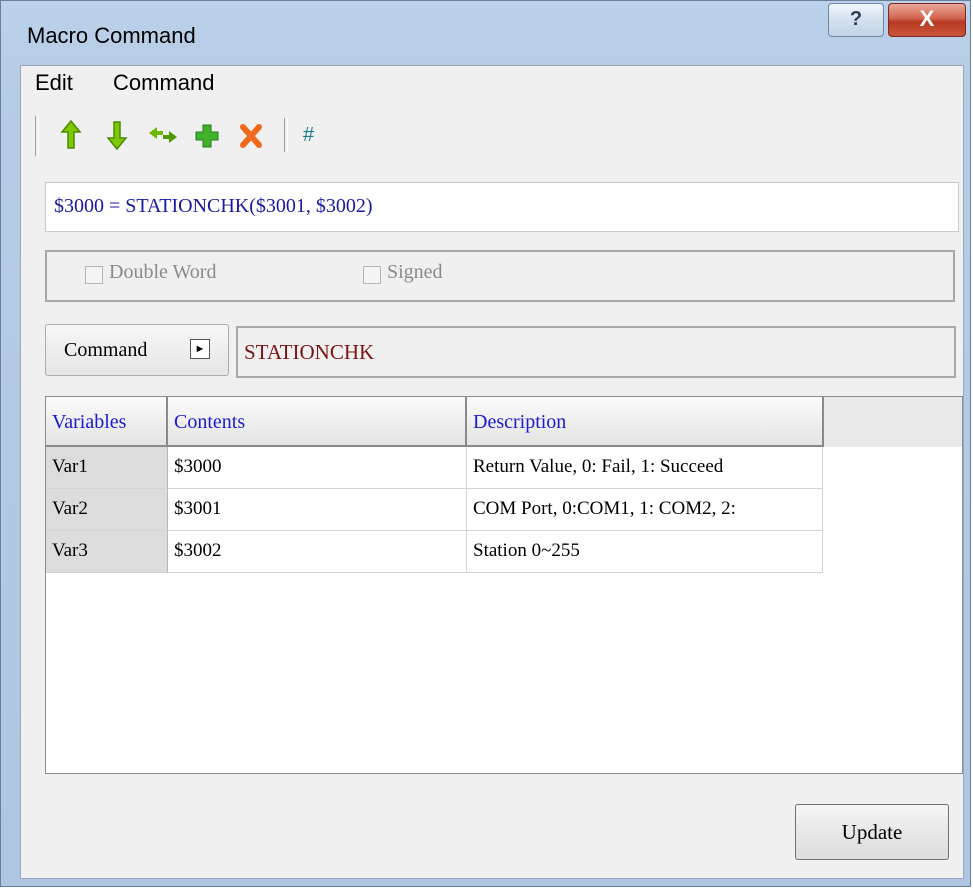 The width and height of the screenshot is (973, 889). Describe the element at coordinates (645, 422) in the screenshot. I see `header-description: Description` at that location.